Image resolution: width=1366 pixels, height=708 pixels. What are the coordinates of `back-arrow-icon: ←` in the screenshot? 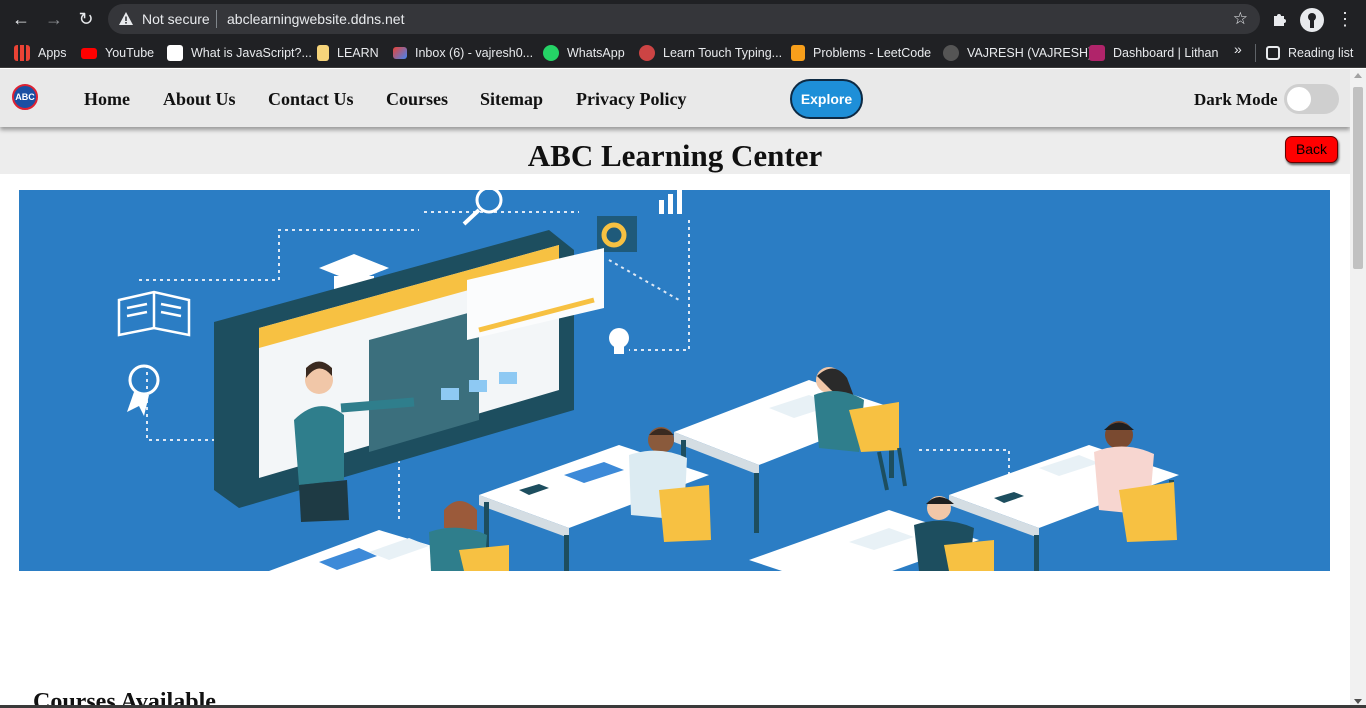 It's located at (21, 19).